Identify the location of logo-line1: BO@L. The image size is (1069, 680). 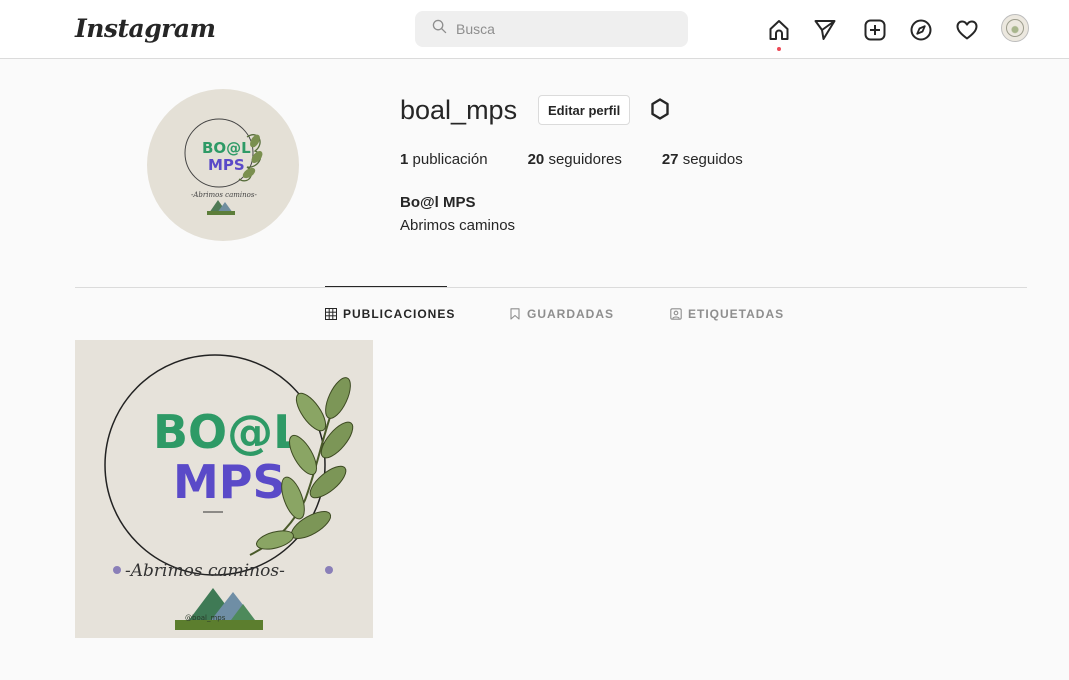
(226, 148).